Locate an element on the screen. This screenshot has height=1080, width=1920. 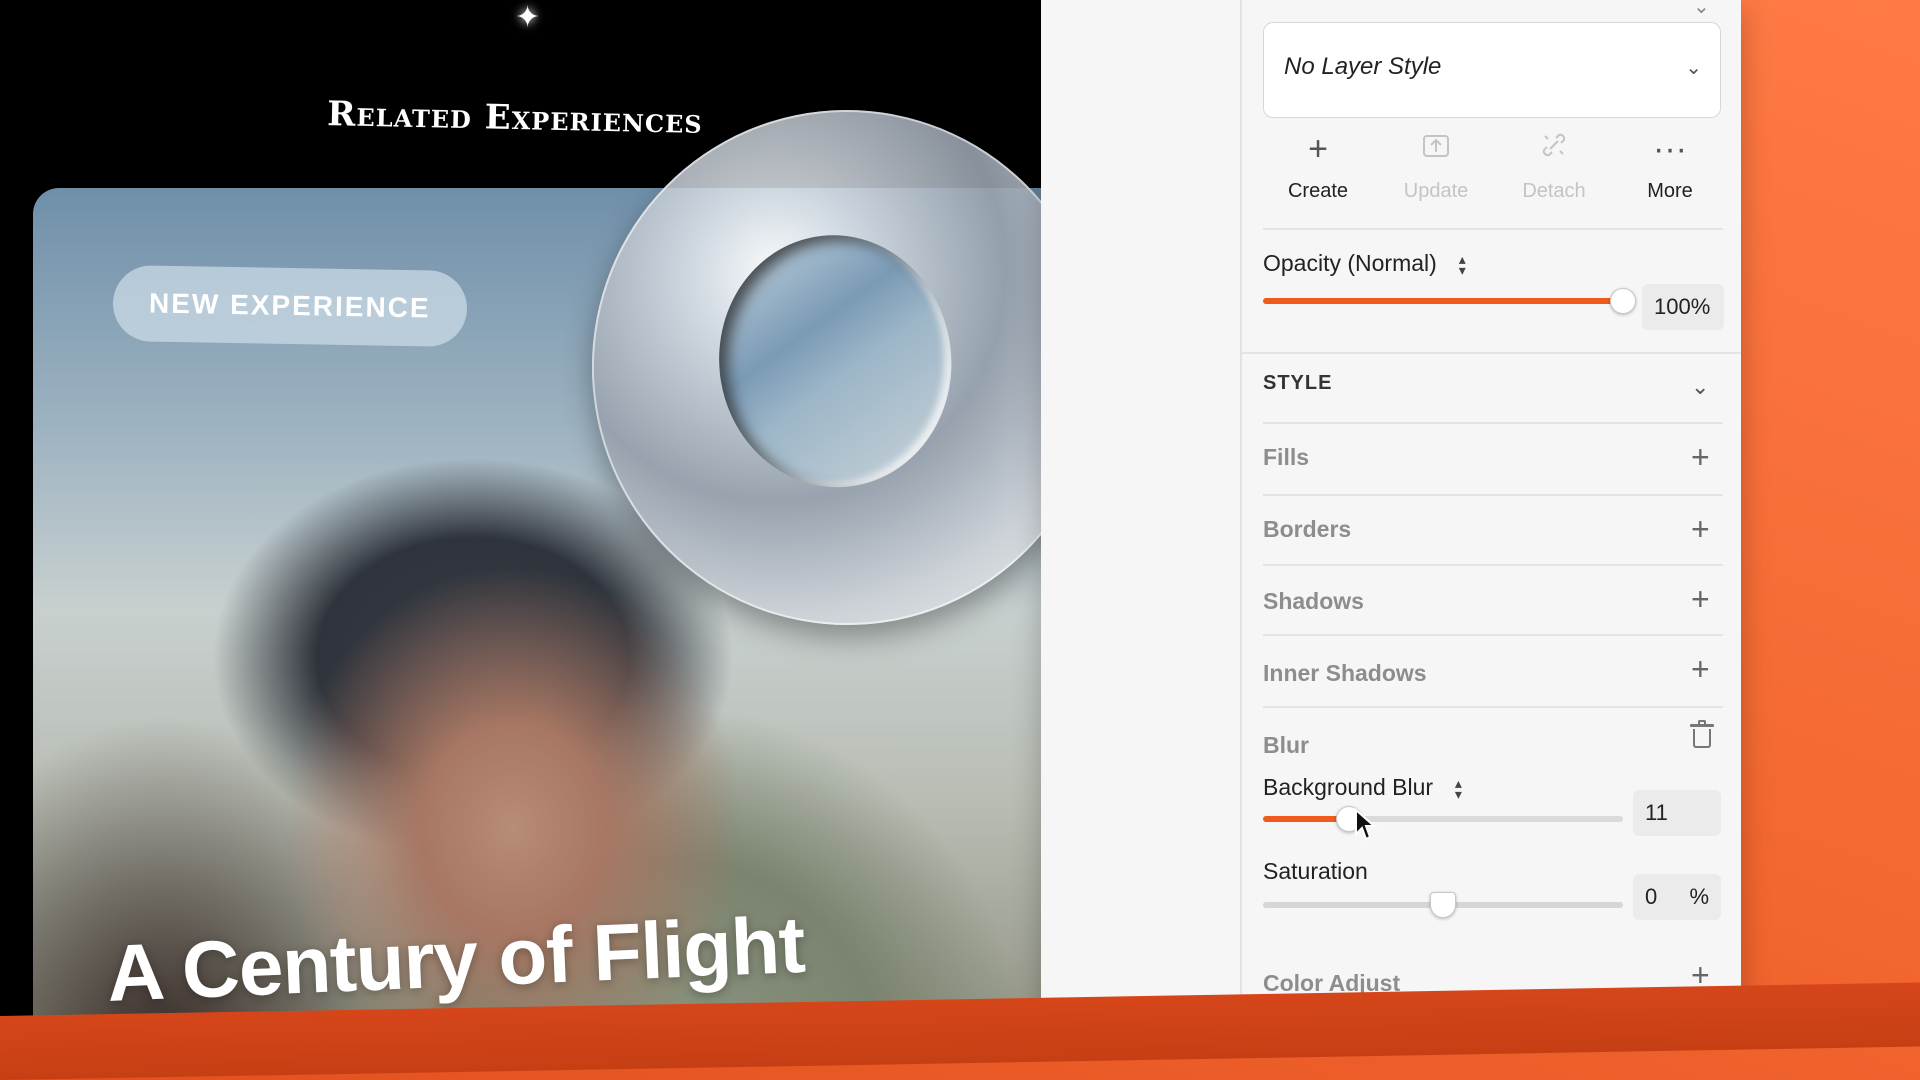
percent-unit: % is located at coordinates (1699, 896).